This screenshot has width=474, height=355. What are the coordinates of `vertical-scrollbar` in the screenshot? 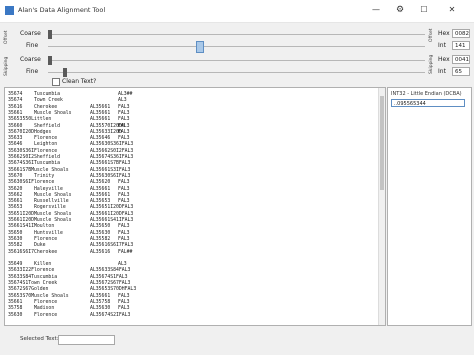 It's located at (381, 206).